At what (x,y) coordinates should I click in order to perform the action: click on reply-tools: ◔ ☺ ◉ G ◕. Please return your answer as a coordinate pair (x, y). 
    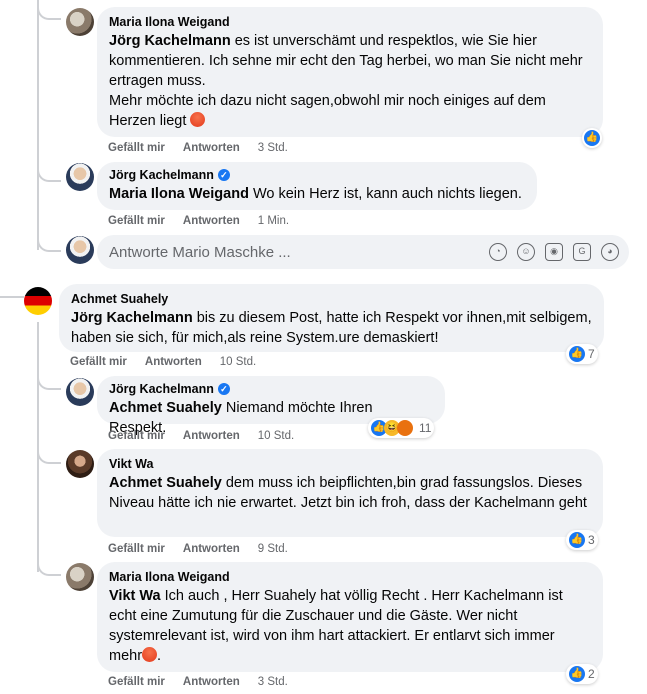
    Looking at the image, I should click on (554, 252).